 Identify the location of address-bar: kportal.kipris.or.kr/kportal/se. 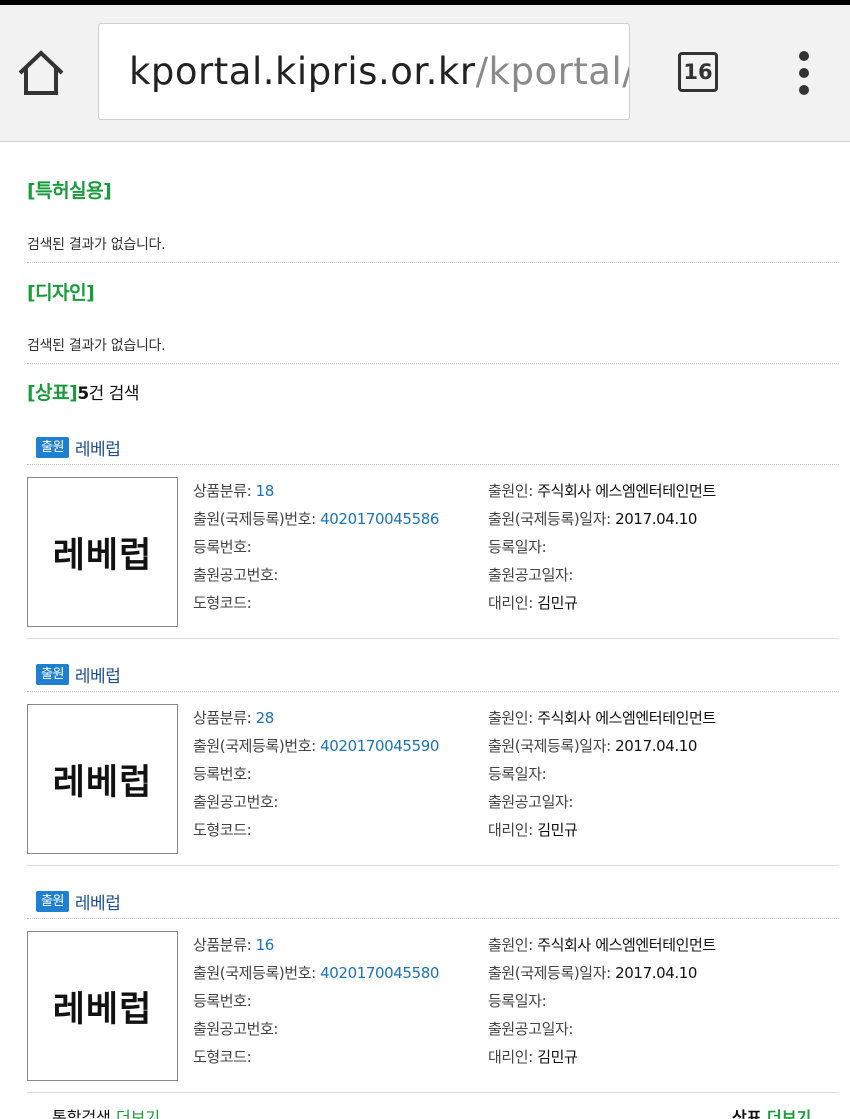
(364, 71).